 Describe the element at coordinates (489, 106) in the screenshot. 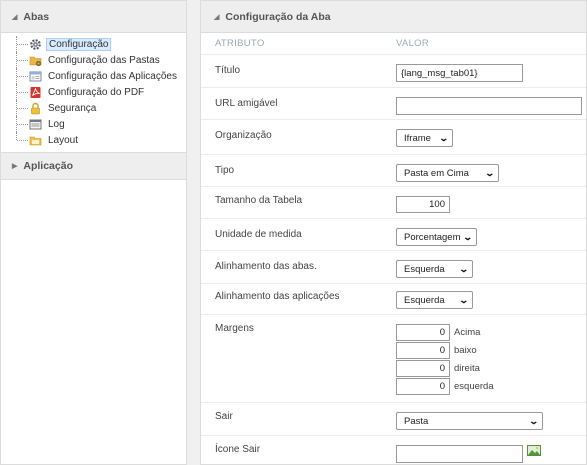

I see `url-amigavel-input` at that location.